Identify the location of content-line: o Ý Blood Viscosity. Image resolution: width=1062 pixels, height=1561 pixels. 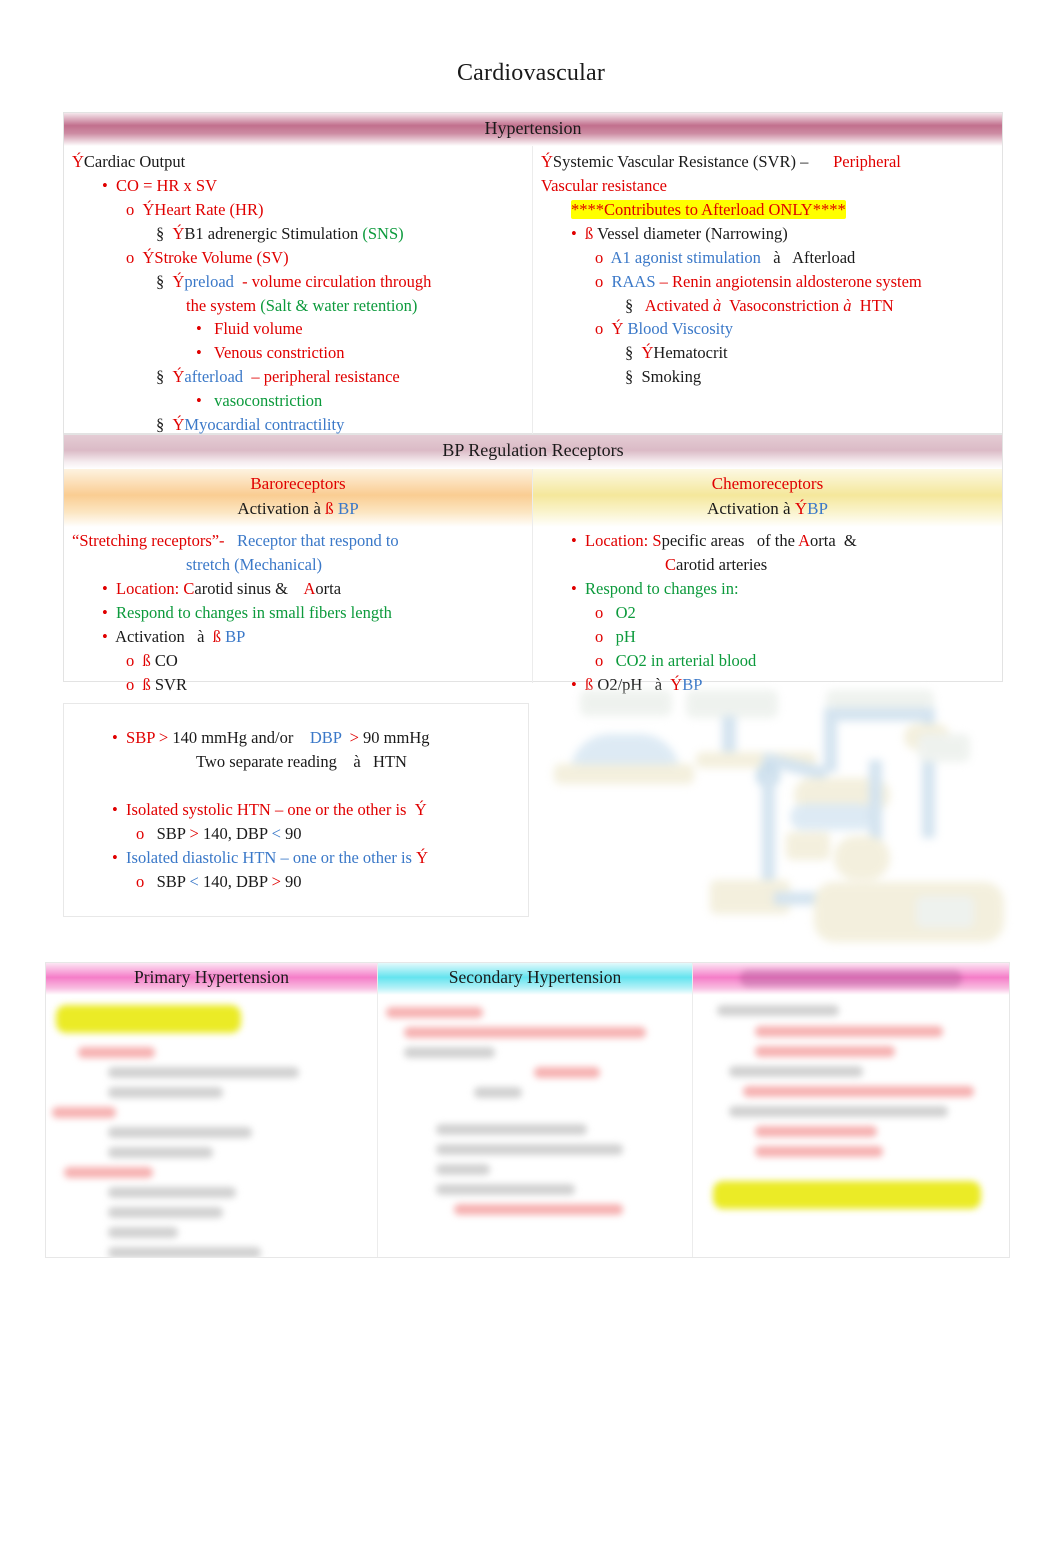
(767, 329).